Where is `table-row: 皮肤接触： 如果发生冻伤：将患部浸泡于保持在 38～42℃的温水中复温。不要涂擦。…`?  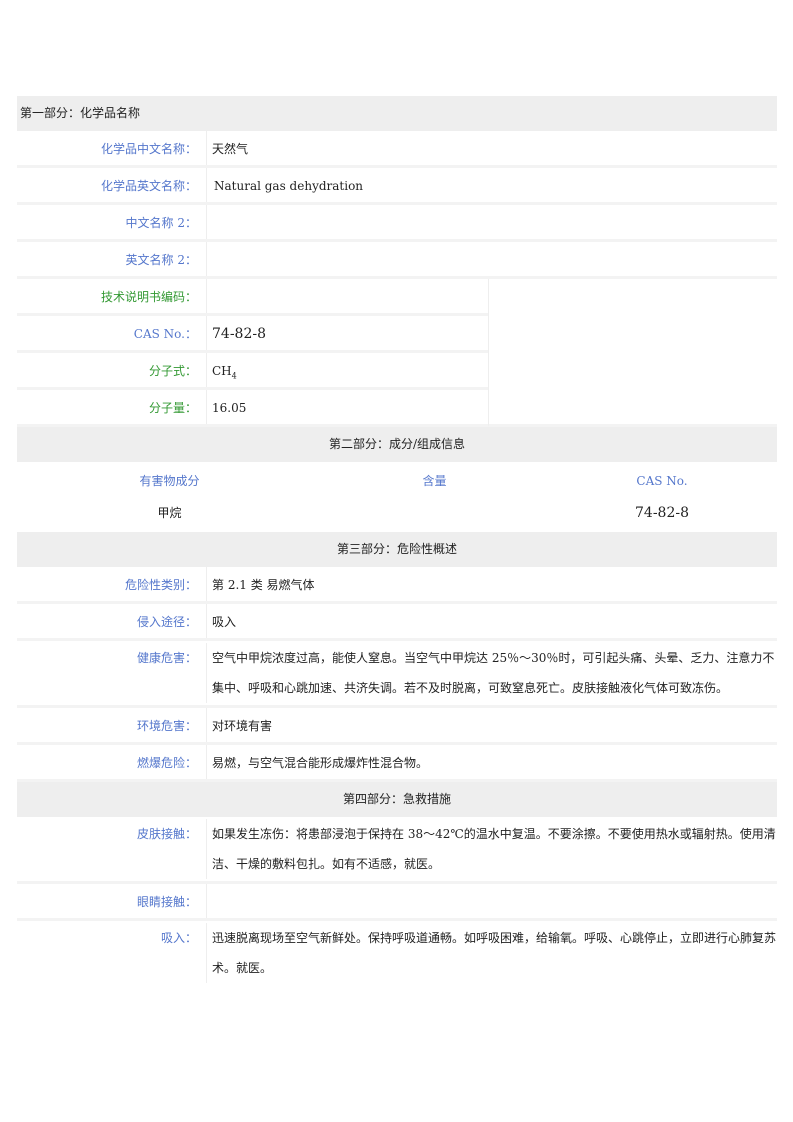
table-row: 皮肤接触： 如果发生冻伤：将患部浸泡于保持在 38～42℃的温水中复温。不要涂擦。… is located at coordinates (397, 850).